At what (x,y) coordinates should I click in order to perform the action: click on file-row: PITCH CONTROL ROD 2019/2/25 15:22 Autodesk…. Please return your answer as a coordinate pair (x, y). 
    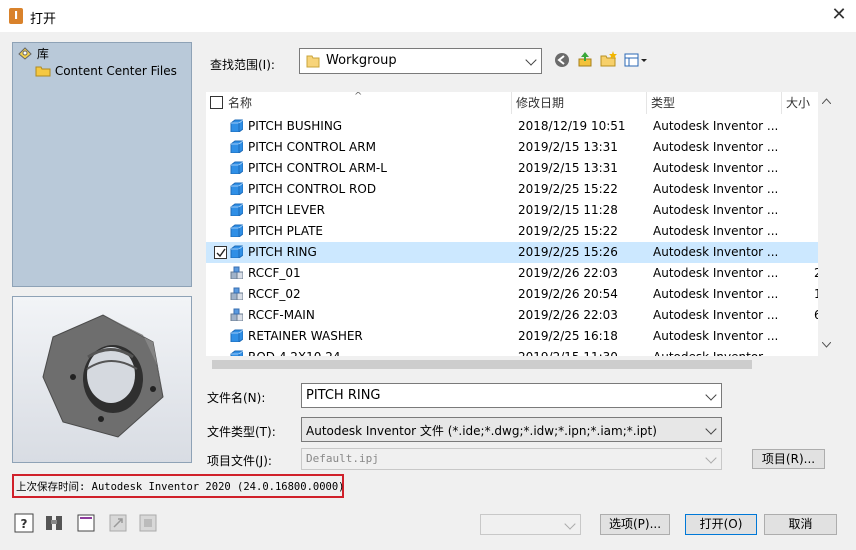
    Looking at the image, I should click on (512, 189).